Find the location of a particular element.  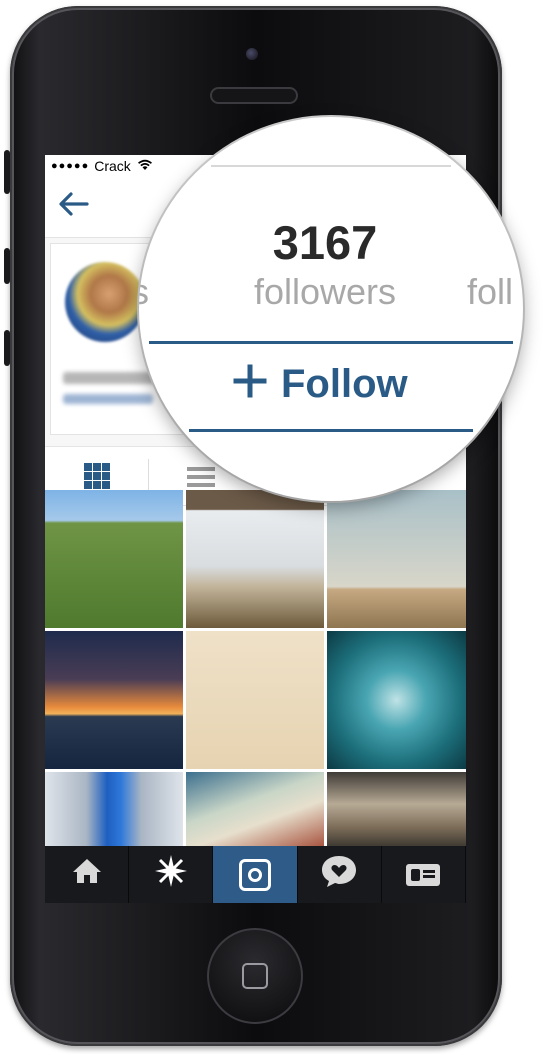

volume-up-button is located at coordinates (7, 266).